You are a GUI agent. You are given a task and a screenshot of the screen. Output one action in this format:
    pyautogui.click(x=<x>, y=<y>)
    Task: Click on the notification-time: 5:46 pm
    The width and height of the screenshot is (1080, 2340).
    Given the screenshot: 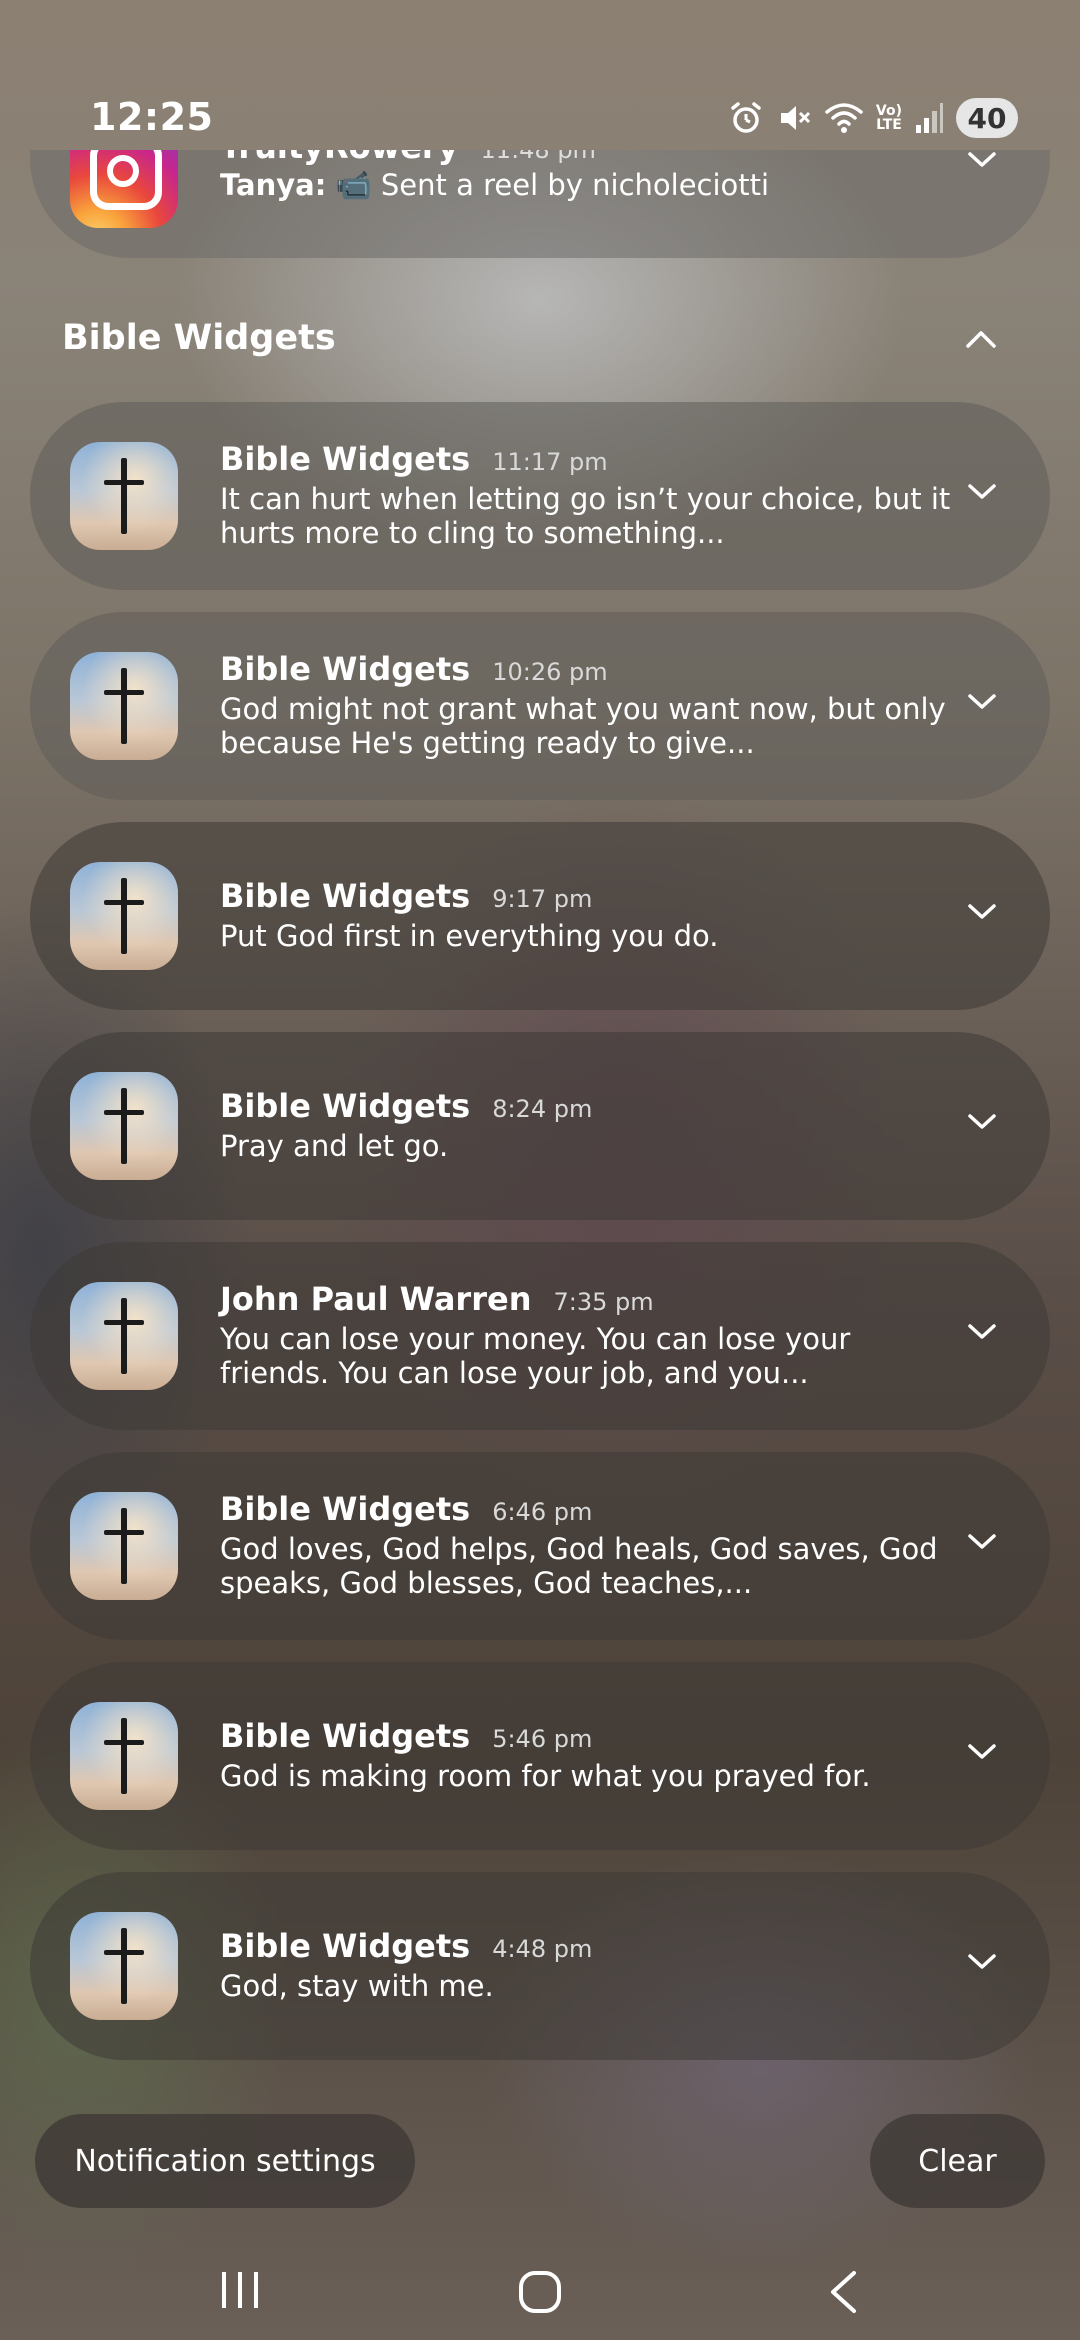 What is the action you would take?
    pyautogui.click(x=542, y=1739)
    